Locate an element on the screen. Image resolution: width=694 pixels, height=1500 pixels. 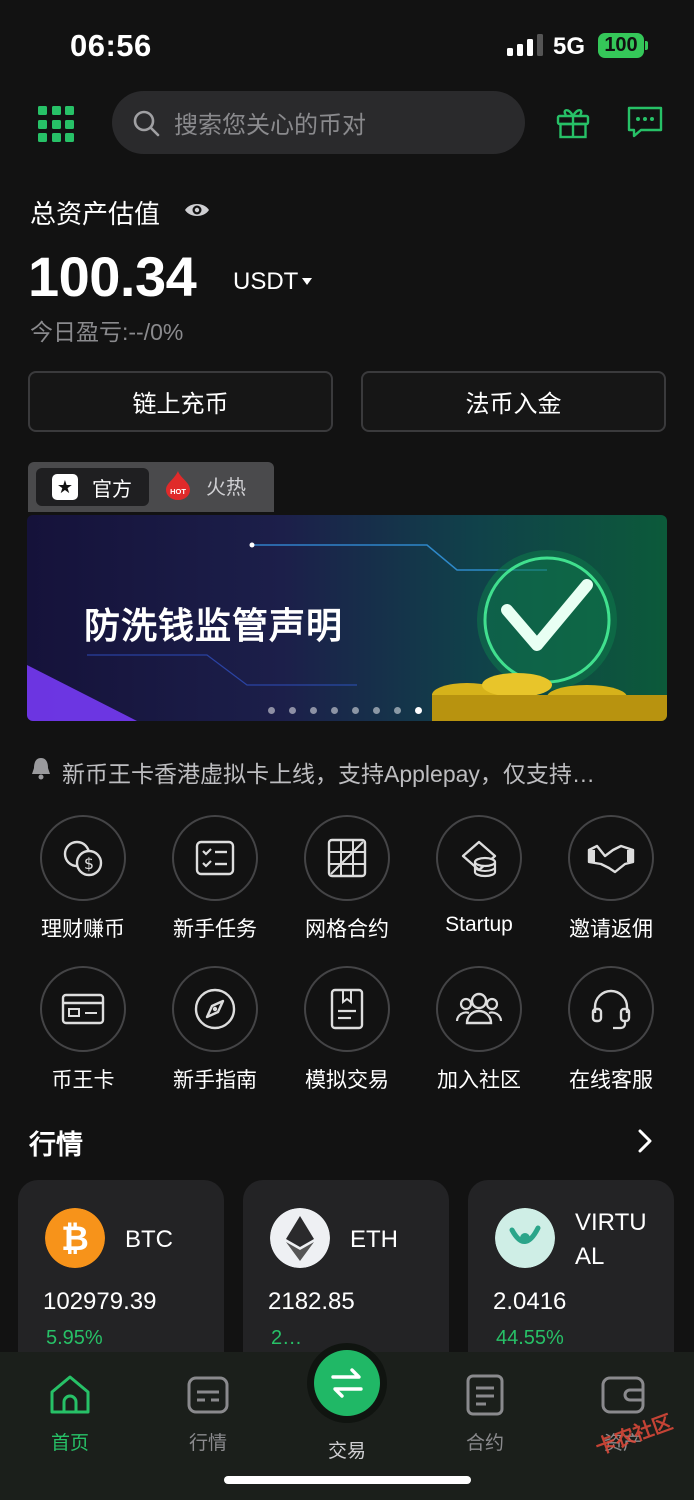
banner-title: 防洗钱监管声明 is located at coordinates (214, 625).